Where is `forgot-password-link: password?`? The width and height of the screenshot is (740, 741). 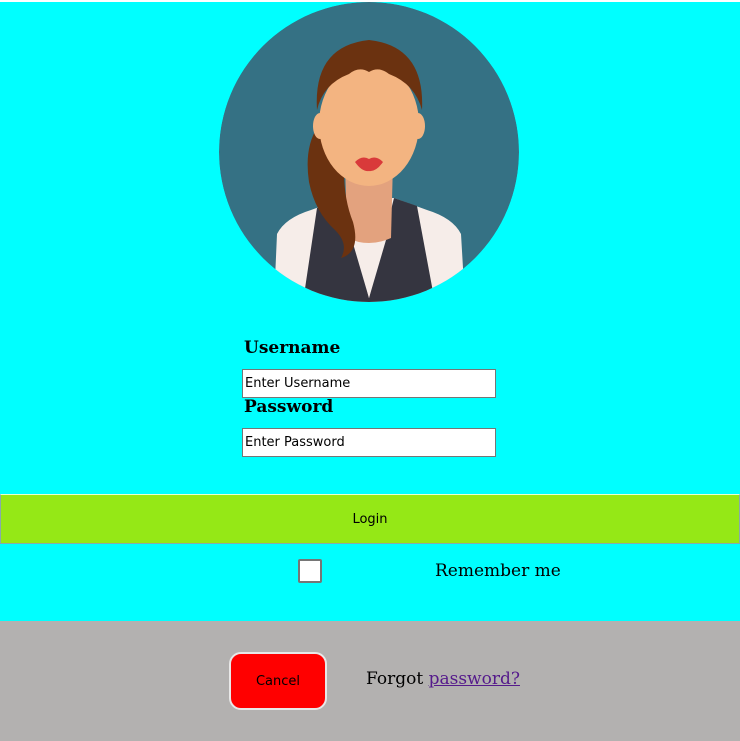 forgot-password-link: password? is located at coordinates (474, 679).